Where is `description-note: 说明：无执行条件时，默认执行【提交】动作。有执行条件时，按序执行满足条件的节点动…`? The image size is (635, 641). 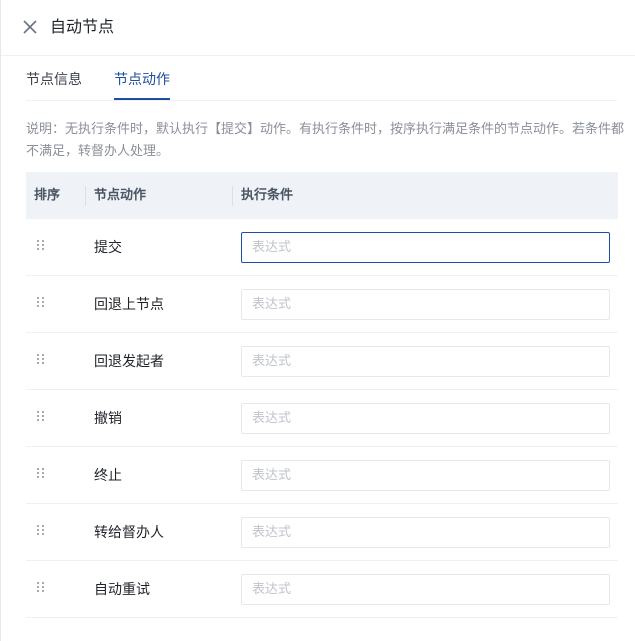
description-note: 说明：无执行条件时，默认执行【提交】动作。有执行条件时，按序执行满足条件的节点动… is located at coordinates (325, 140).